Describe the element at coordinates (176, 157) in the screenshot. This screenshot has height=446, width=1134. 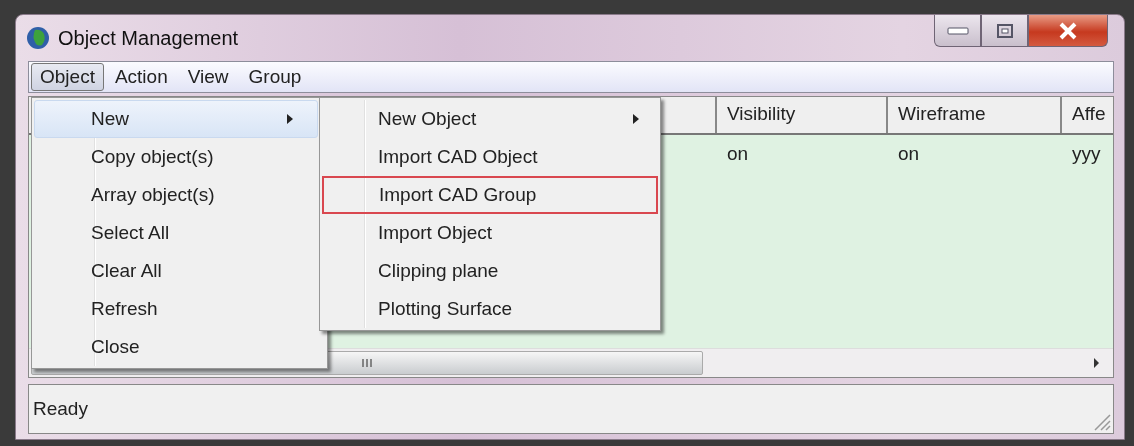
I see `menu-item: Copy object(s)` at that location.